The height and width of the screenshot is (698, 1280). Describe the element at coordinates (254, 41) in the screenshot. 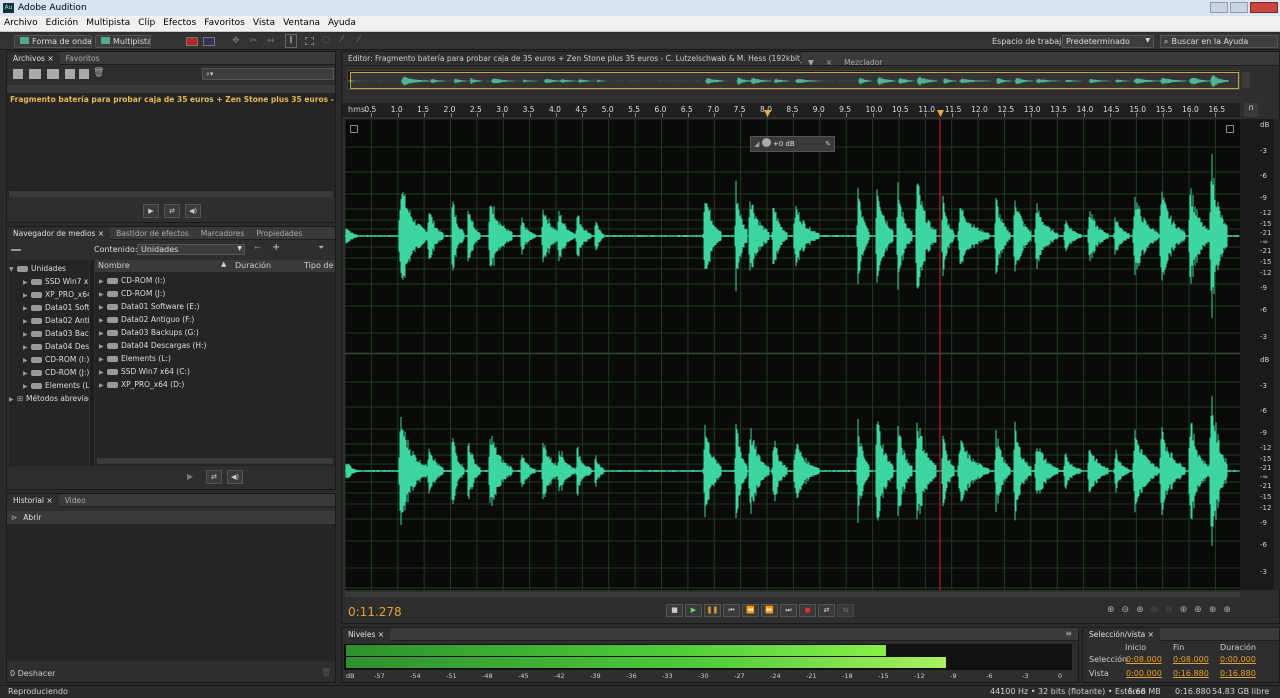

I see `razor-tool-icon: ✂` at that location.